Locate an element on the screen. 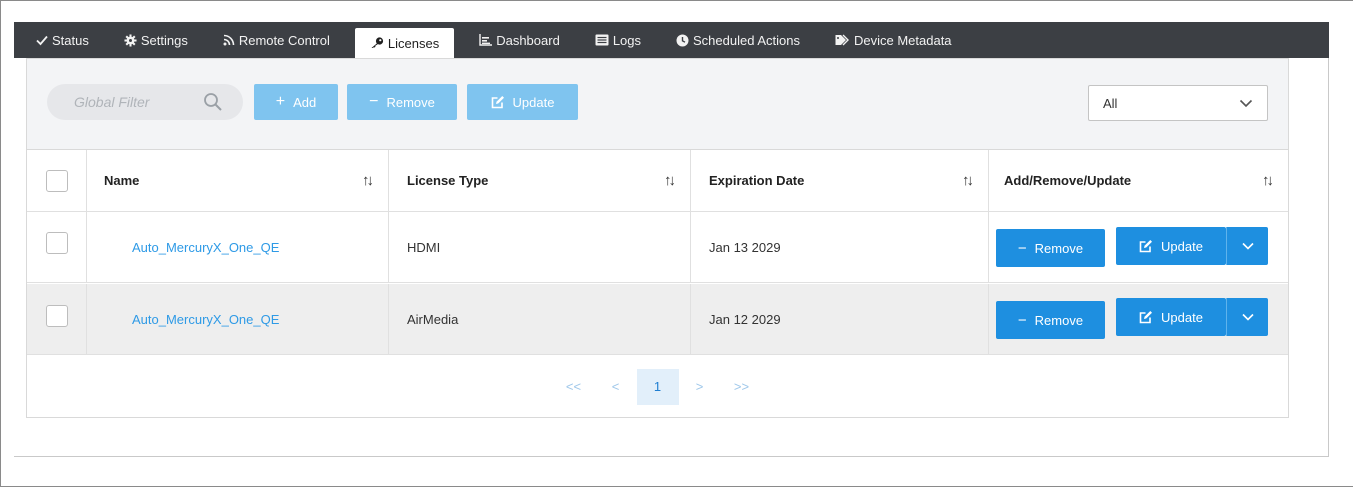 The height and width of the screenshot is (487, 1353). tag-icon is located at coordinates (842, 40).